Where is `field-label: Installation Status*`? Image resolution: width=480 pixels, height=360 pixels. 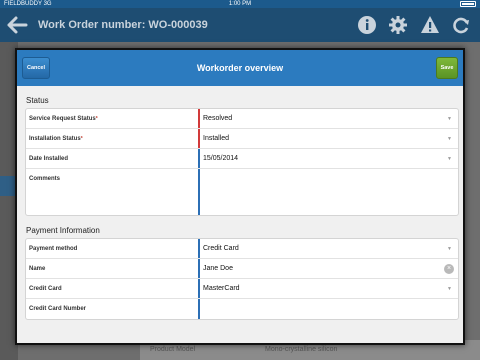
field-label: Installation Status* is located at coordinates (56, 139).